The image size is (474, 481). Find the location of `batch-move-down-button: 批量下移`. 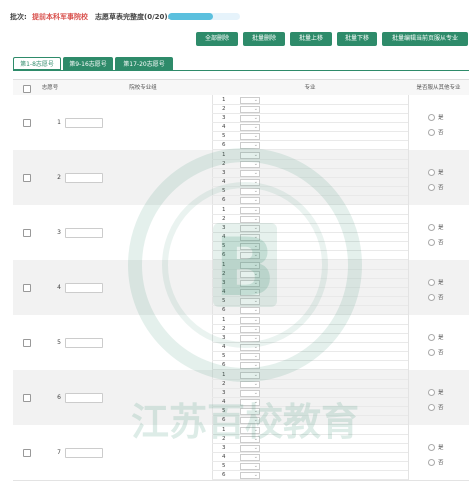

batch-move-down-button: 批量下移 is located at coordinates (357, 39).